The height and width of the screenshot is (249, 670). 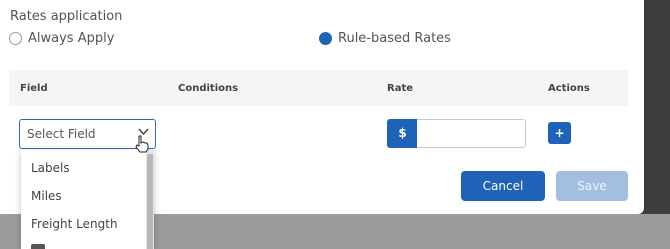 I want to click on column-header-field: Field, so click(x=34, y=88).